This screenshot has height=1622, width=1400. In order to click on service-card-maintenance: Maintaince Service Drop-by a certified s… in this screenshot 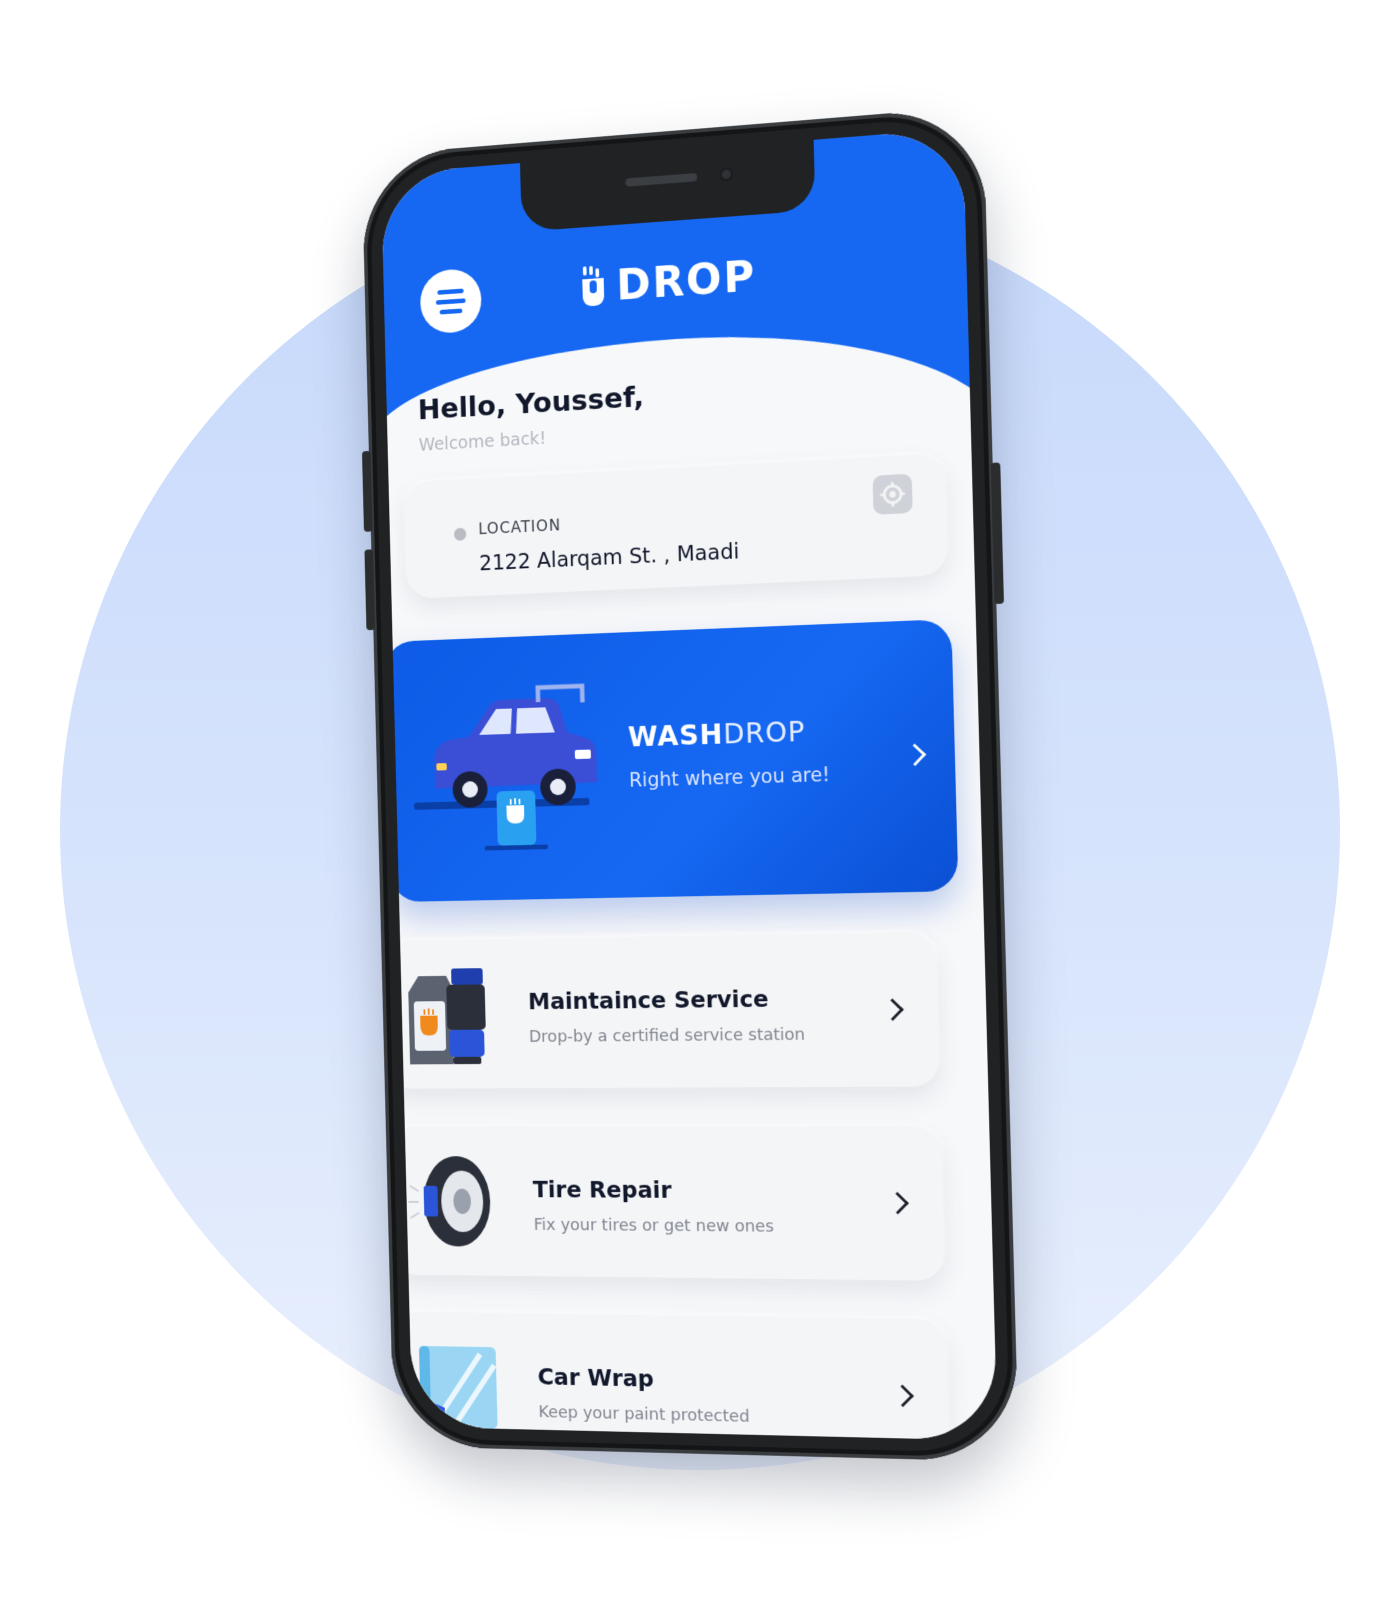, I will do `click(661, 1010)`.